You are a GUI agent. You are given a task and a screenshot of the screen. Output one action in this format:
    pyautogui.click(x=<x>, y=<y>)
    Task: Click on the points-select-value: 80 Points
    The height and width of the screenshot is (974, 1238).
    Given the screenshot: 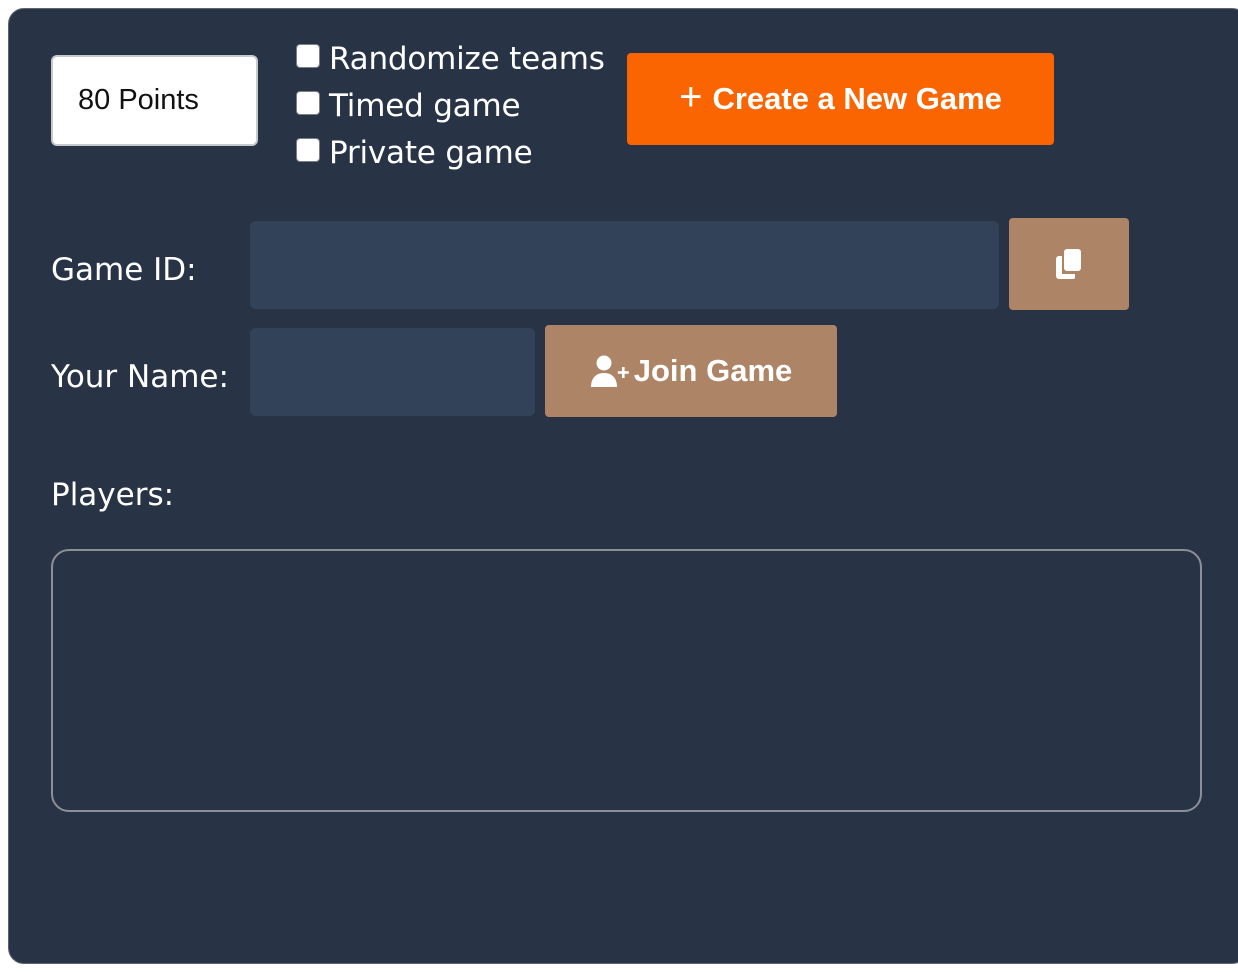 What is the action you would take?
    pyautogui.click(x=138, y=100)
    